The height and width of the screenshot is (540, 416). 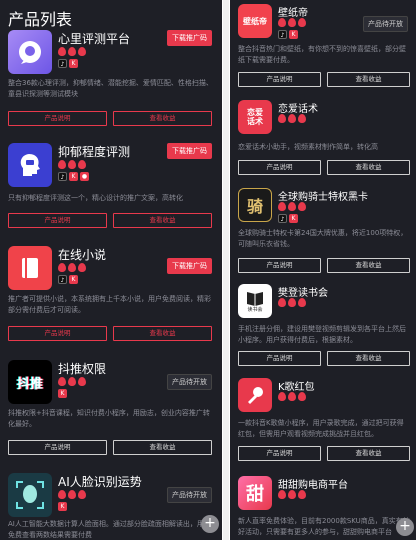 I want to click on platform-badges: ♪ K ●, so click(x=73, y=176).